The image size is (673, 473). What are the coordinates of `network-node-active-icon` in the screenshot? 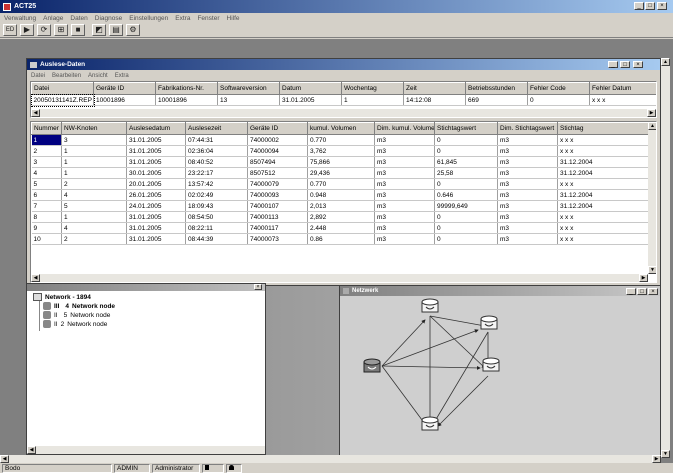 It's located at (372, 367).